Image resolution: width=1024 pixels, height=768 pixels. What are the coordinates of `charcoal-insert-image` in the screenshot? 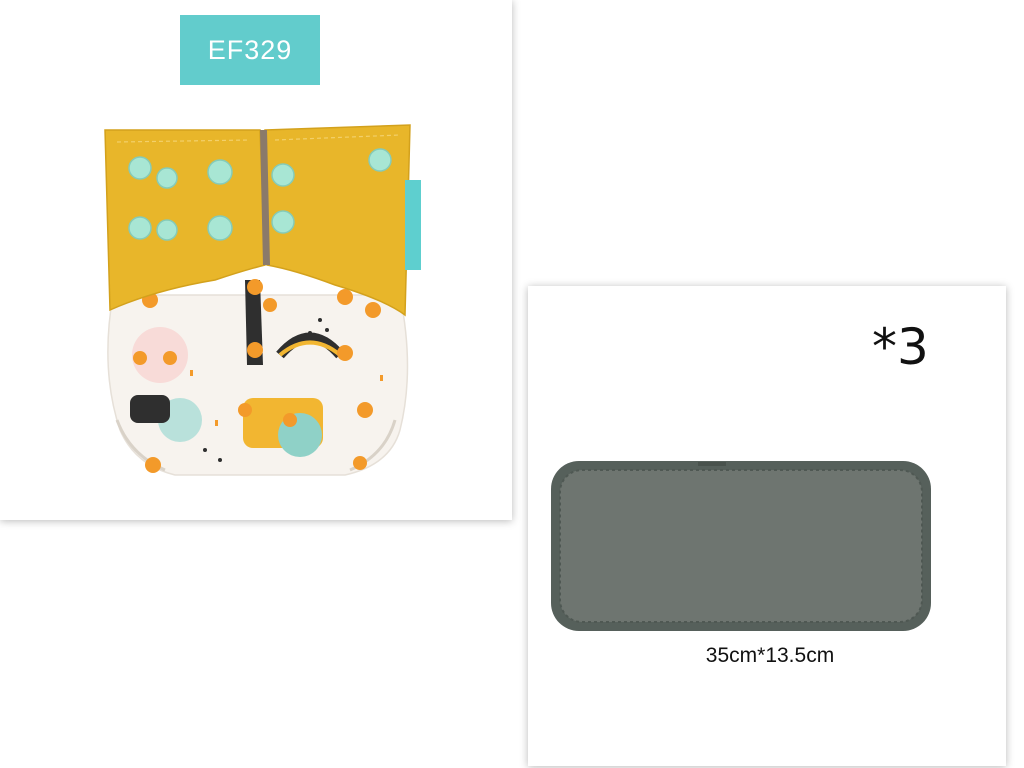 It's located at (741, 546).